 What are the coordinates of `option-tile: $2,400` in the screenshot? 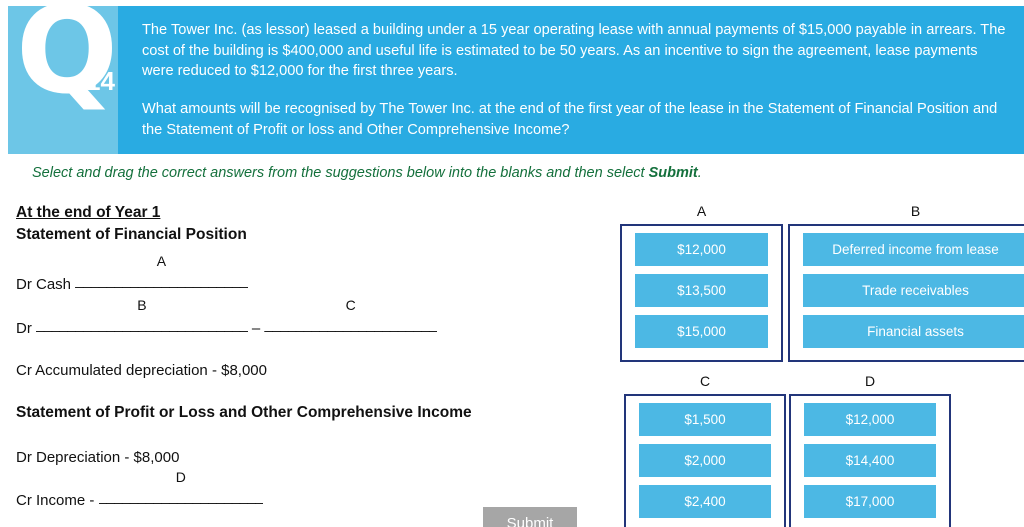 It's located at (705, 501).